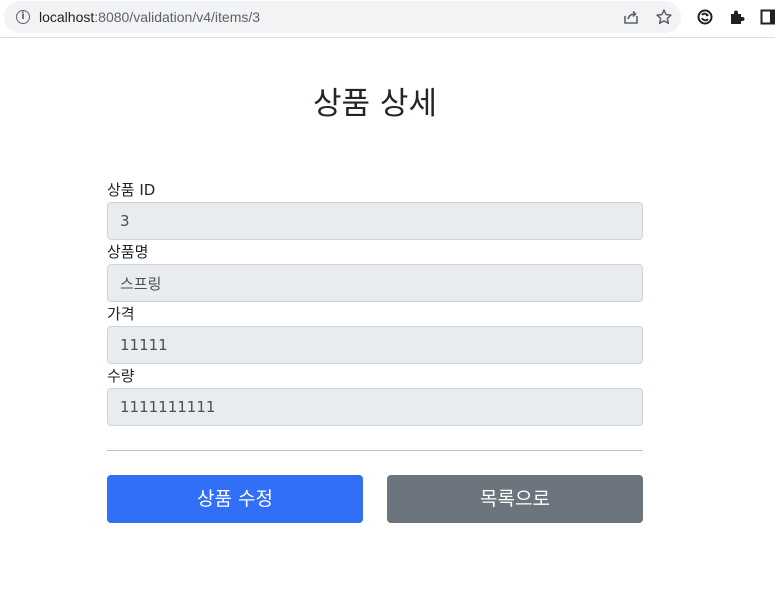 The height and width of the screenshot is (590, 775). What do you see at coordinates (375, 345) in the screenshot?
I see `price-field` at bounding box center [375, 345].